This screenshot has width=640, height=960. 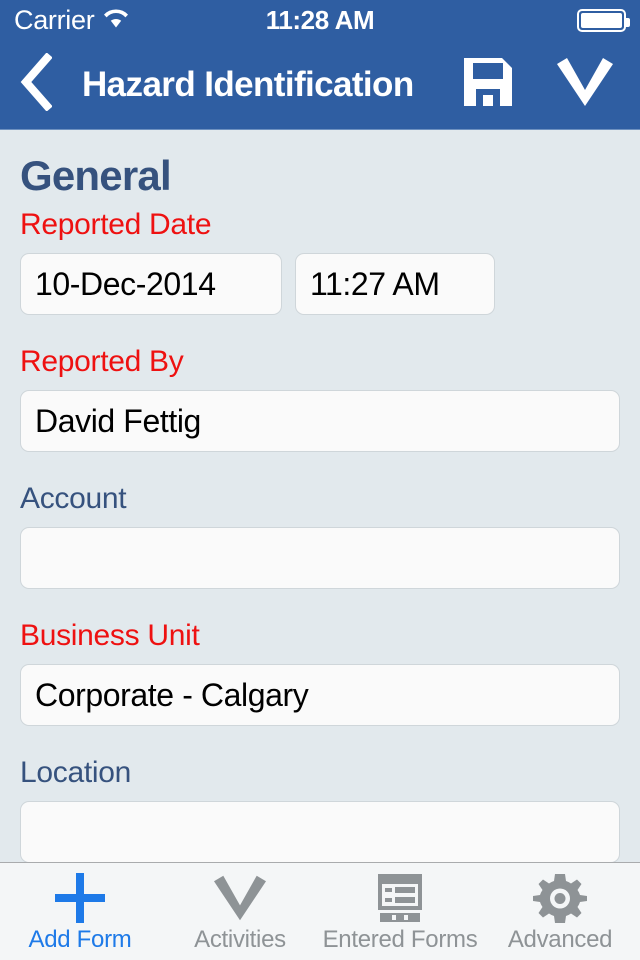 I want to click on battery-full-icon, so click(x=603, y=20).